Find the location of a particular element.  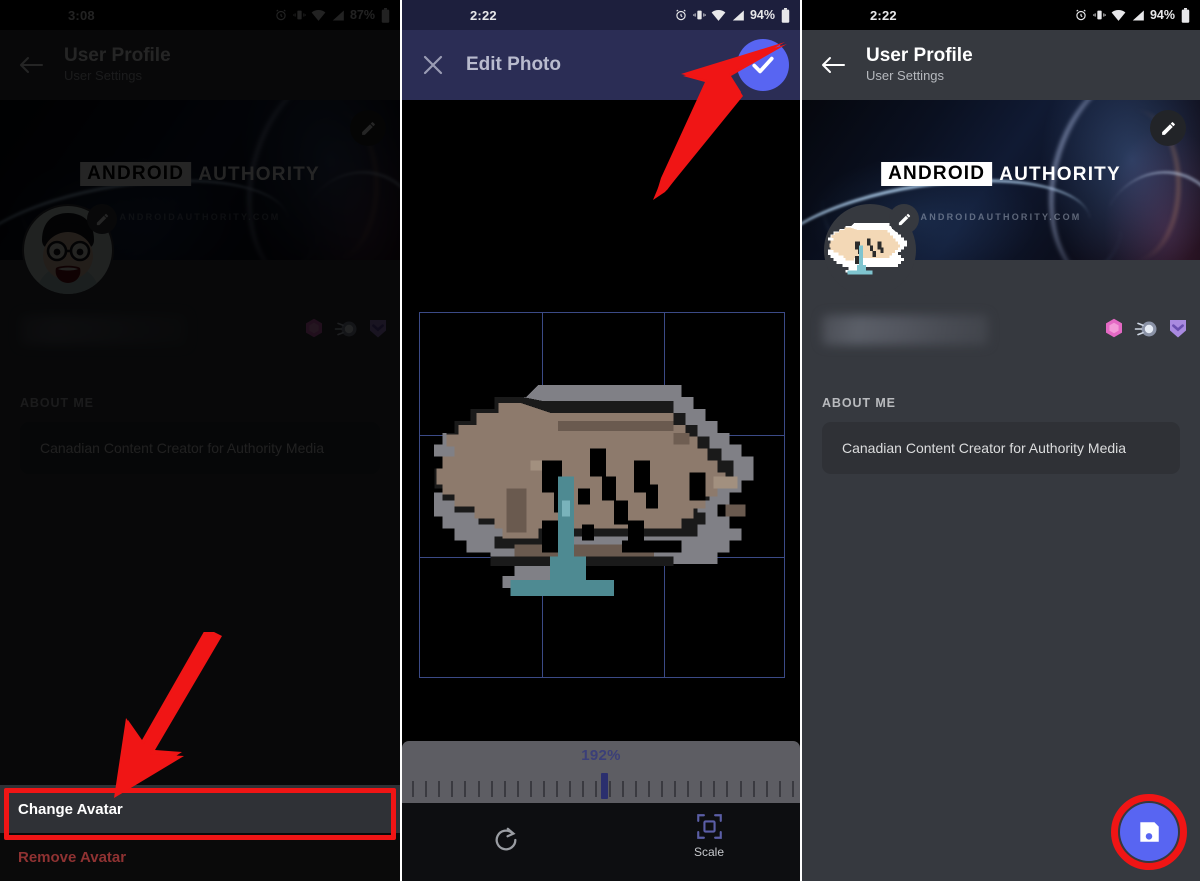

profile-badges is located at coordinates (1146, 328).